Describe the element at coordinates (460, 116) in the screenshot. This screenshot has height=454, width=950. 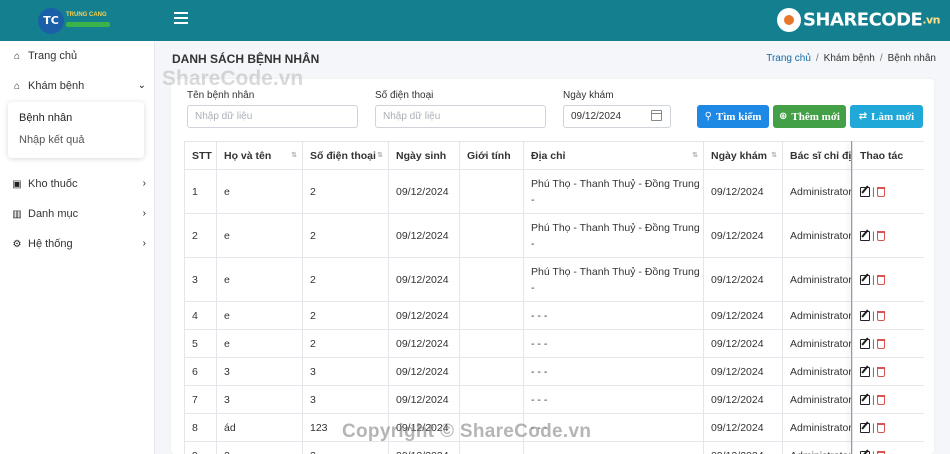
I see `phone-input` at that location.